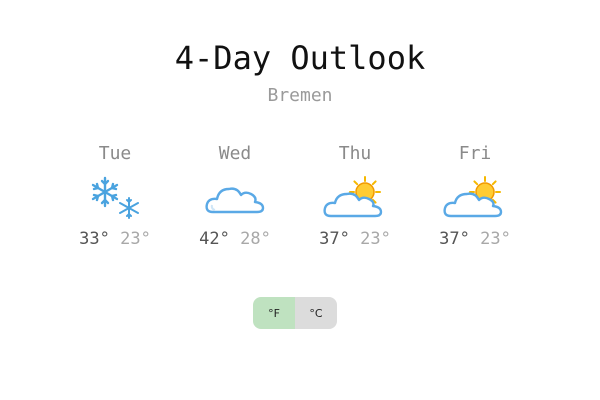 This screenshot has height=400, width=600. Describe the element at coordinates (300, 58) in the screenshot. I see `page-title: 4-Day Outlook` at that location.